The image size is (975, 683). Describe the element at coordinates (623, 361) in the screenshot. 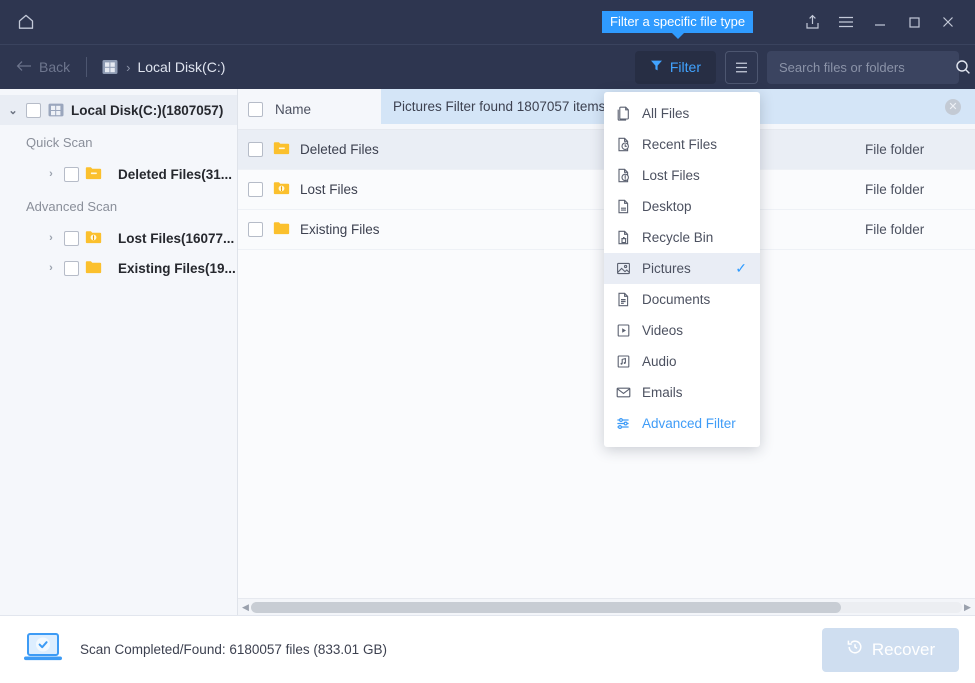

I see `audio-icon` at that location.